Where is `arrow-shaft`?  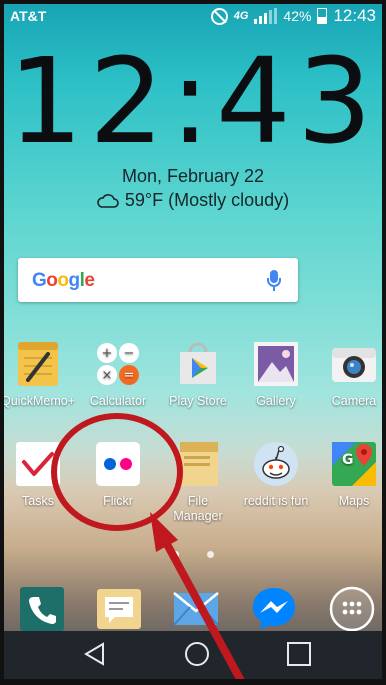 arrow-shaft is located at coordinates (203, 609).